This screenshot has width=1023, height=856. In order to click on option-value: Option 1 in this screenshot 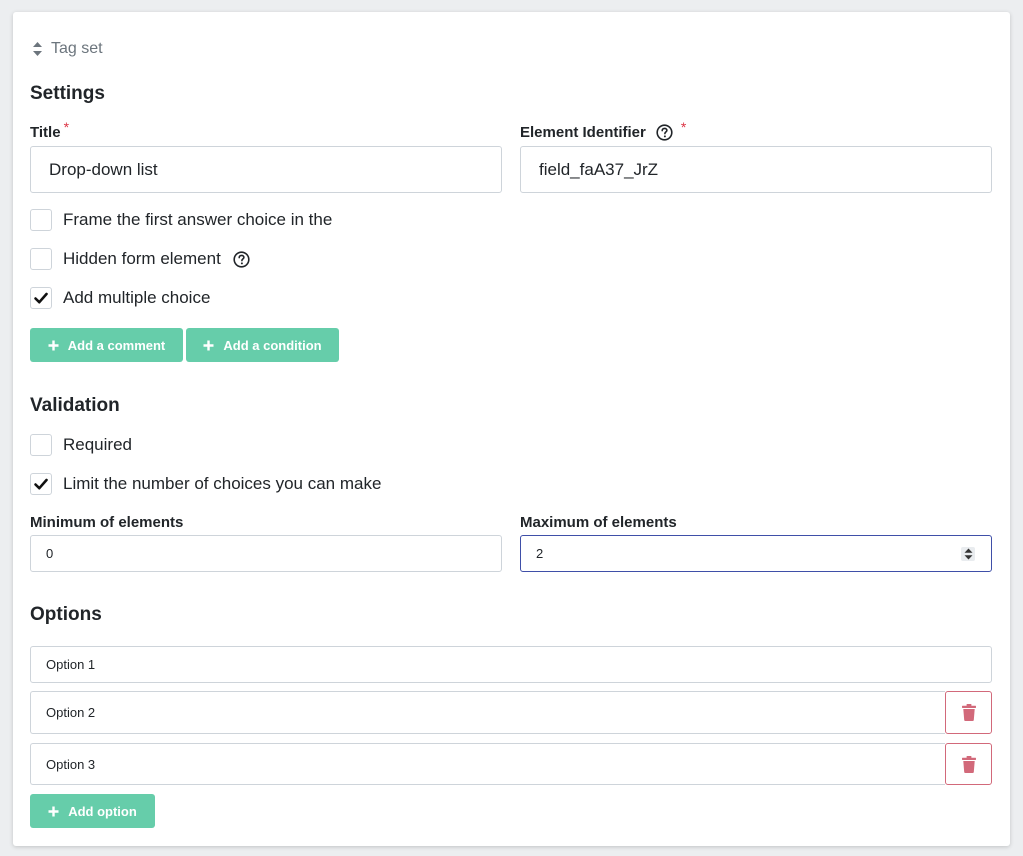, I will do `click(71, 664)`.